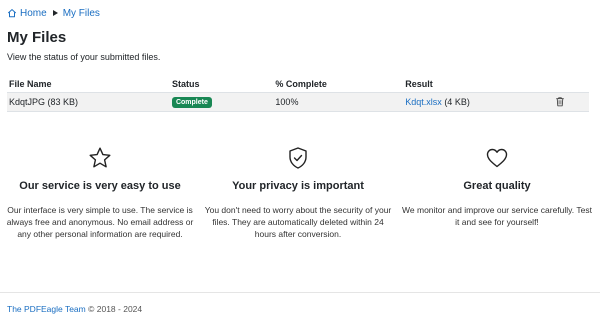 This screenshot has height=320, width=600. I want to click on page-subtitle: View the status of your submitted files., so click(84, 57).